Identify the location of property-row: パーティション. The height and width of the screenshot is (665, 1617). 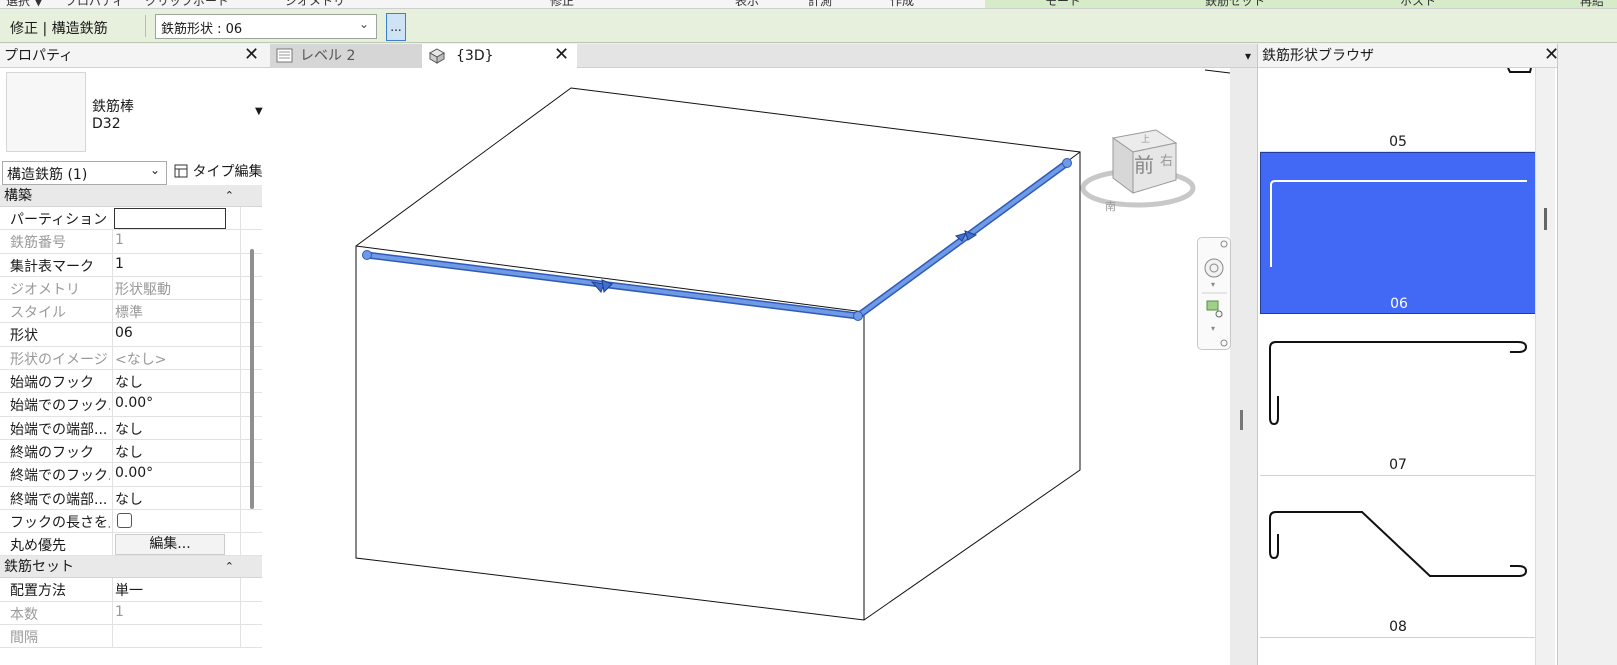
(131, 219).